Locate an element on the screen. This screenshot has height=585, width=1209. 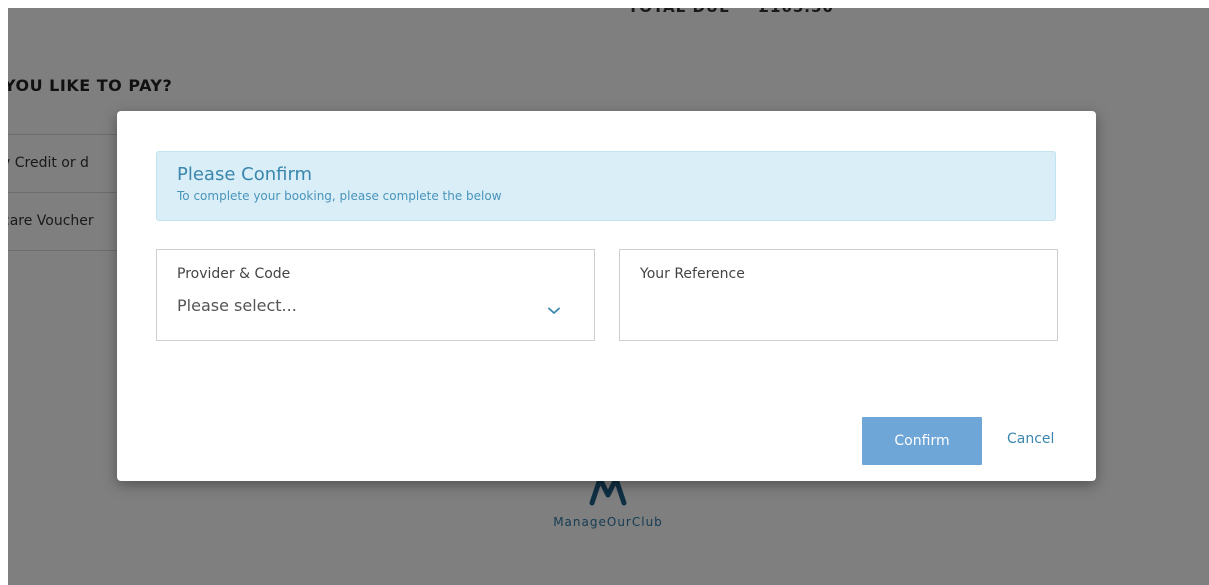
reference-field: Your Reference is located at coordinates (838, 295).